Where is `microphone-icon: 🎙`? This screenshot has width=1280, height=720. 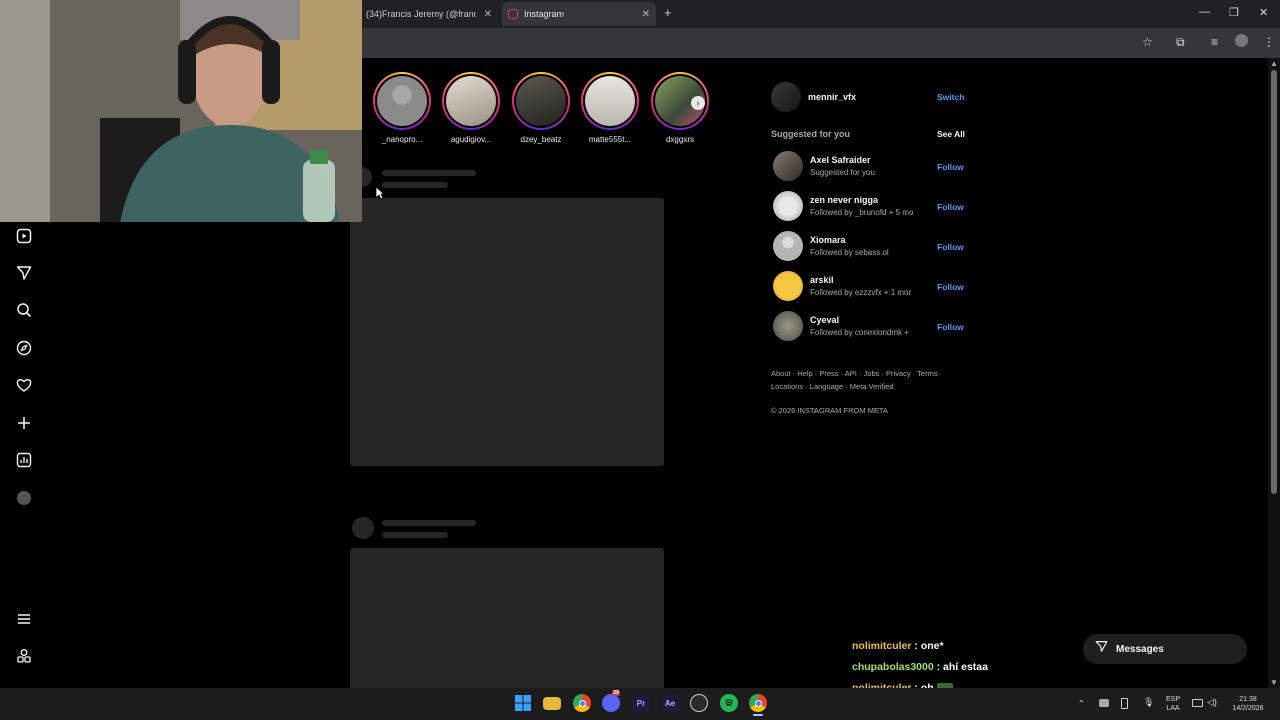 microphone-icon: 🎙 is located at coordinates (1148, 702).